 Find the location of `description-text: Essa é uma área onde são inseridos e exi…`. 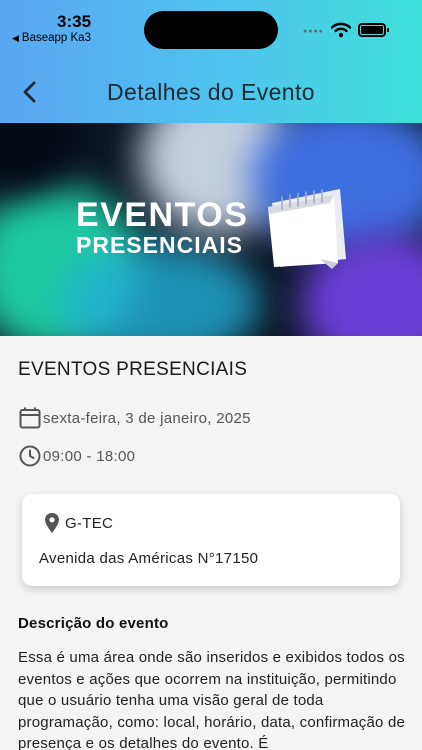

description-text: Essa é uma área onde são inseridos e exi… is located at coordinates (212, 699).